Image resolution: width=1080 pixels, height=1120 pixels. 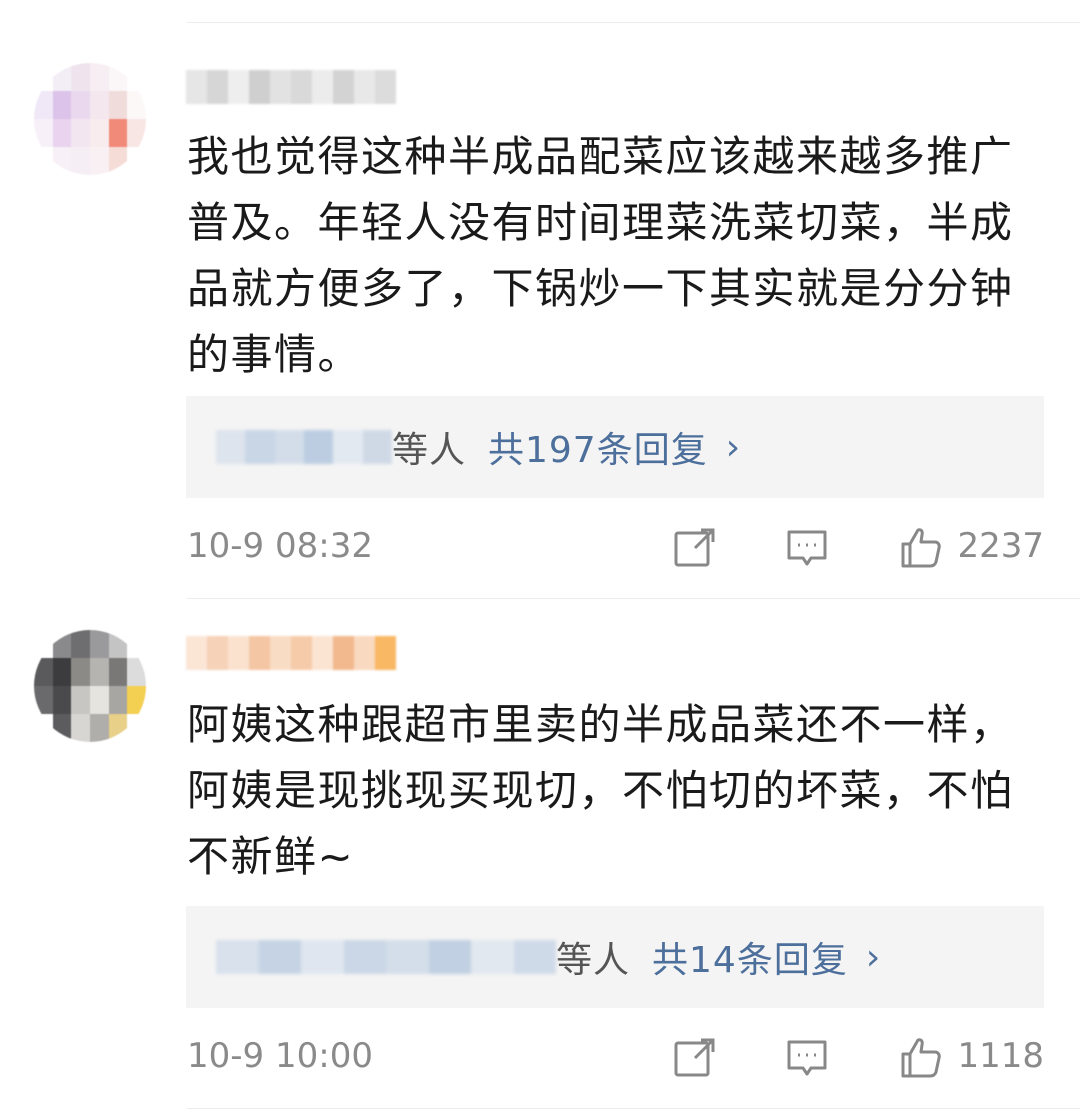 I want to click on top-divider, so click(x=633, y=22).